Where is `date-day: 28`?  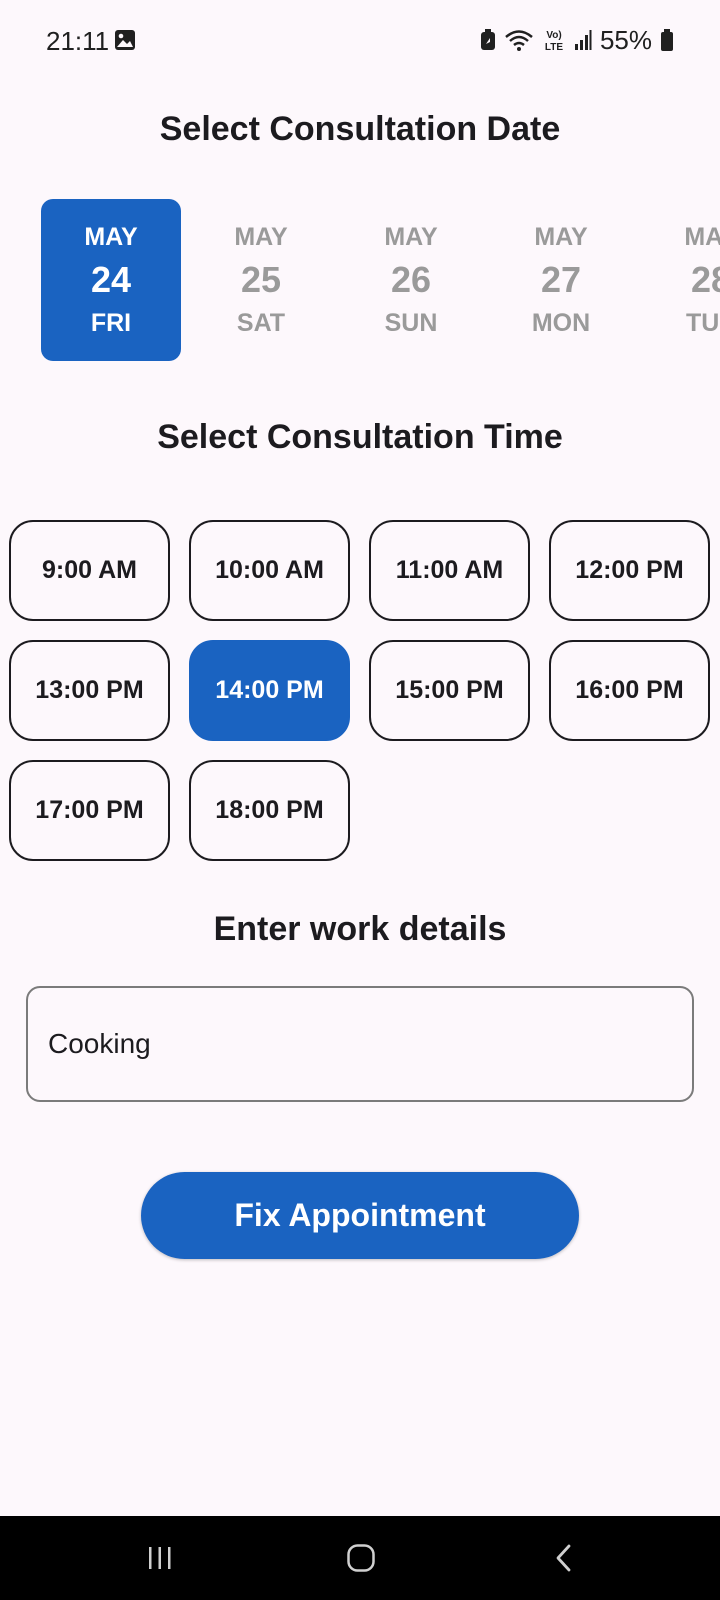 date-day: 28 is located at coordinates (705, 279).